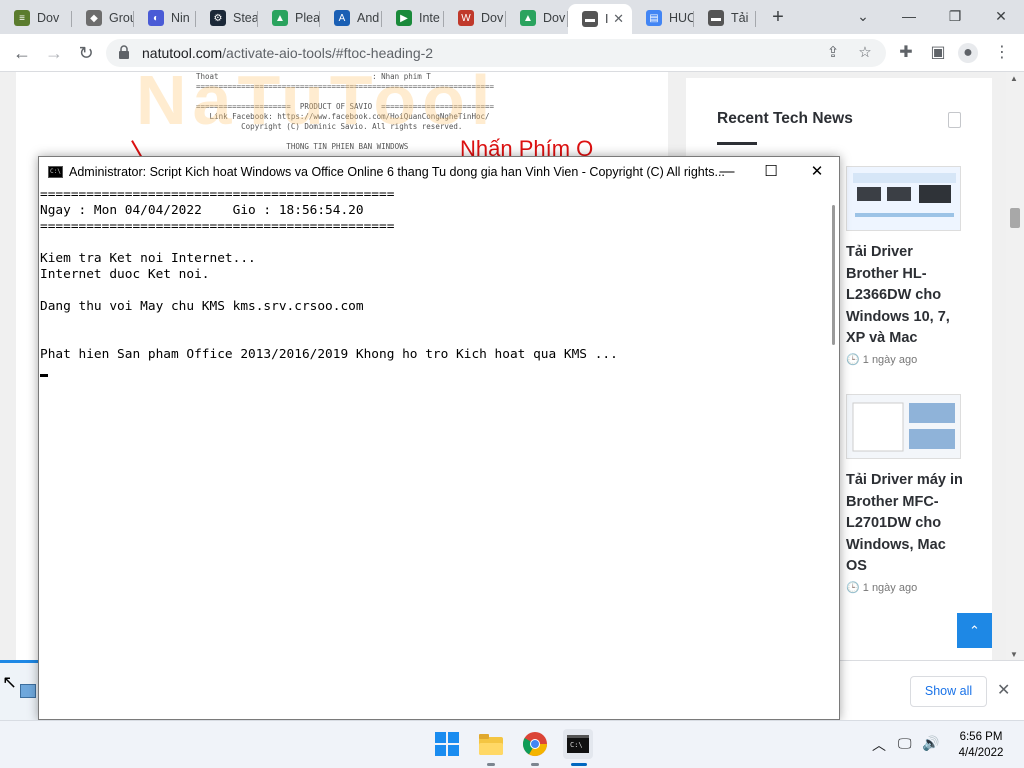 Image resolution: width=1024 pixels, height=768 pixels. What do you see at coordinates (1003, 690) in the screenshot?
I see `close-icon: ✕` at bounding box center [1003, 690].